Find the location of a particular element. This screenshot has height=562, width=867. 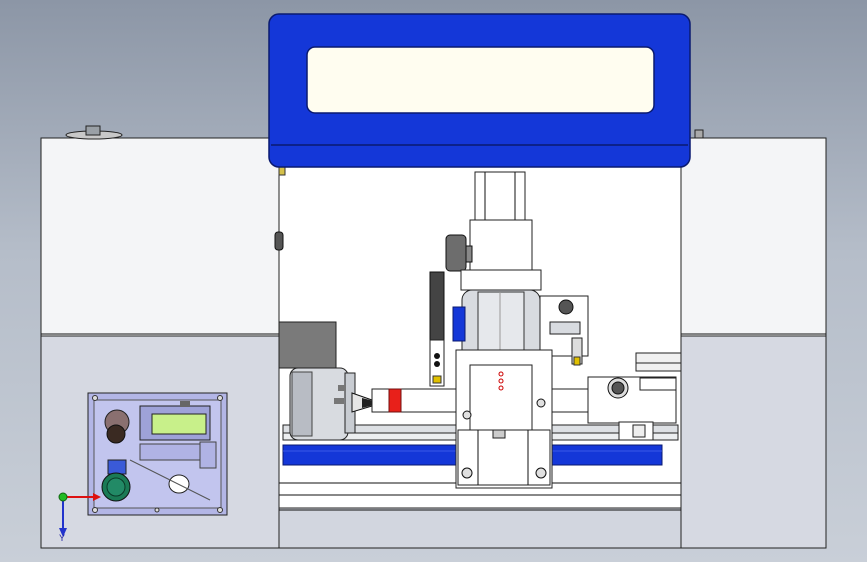

side-arm is located at coordinates (437, 307).